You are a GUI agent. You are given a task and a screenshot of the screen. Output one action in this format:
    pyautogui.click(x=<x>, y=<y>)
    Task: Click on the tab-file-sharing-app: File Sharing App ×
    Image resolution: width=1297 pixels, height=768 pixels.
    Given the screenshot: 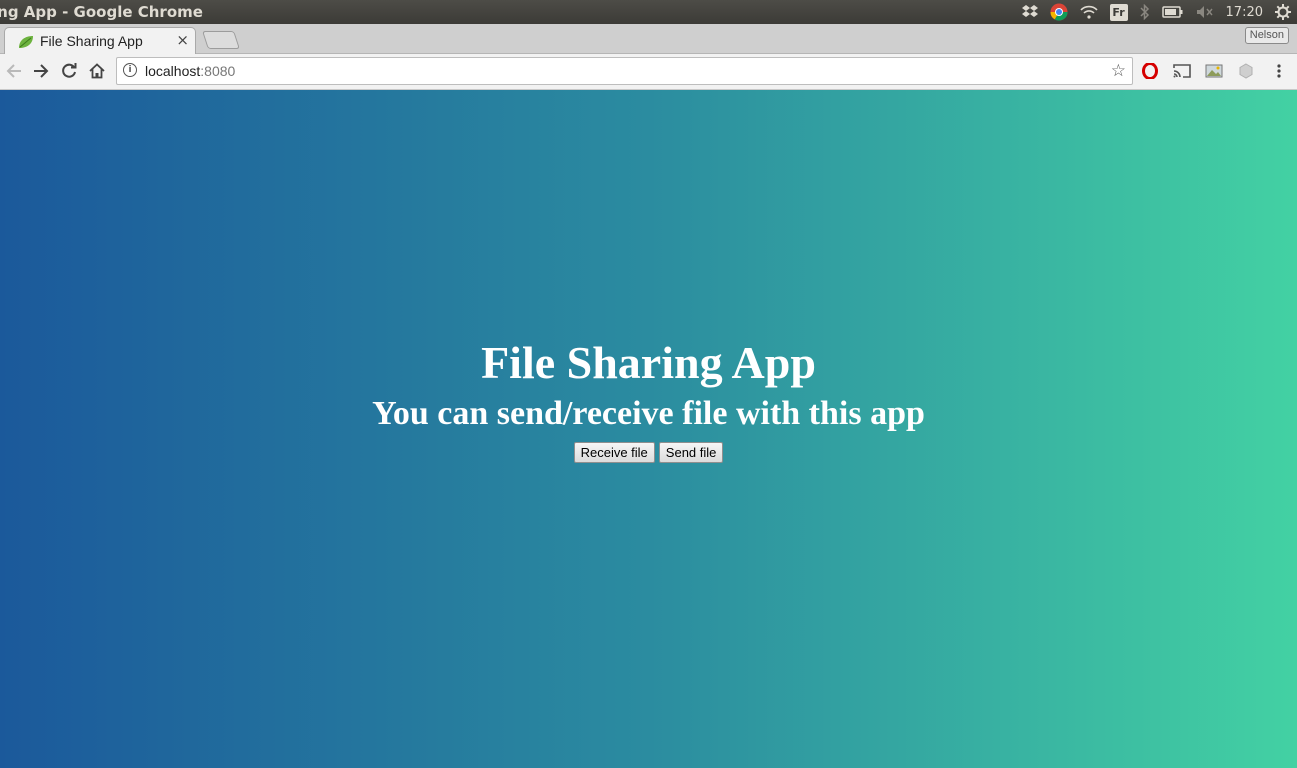 What is the action you would take?
    pyautogui.click(x=100, y=40)
    